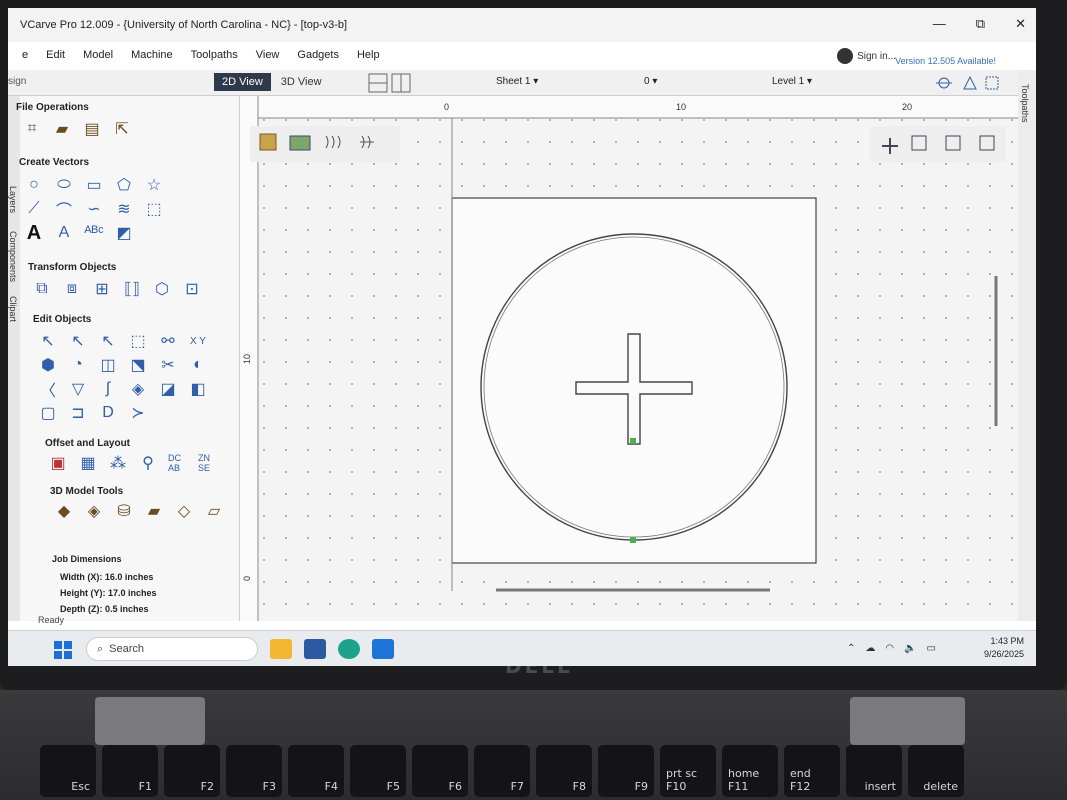 The height and width of the screenshot is (800, 1067). Describe the element at coordinates (168, 341) in the screenshot. I see `node-link-icon: ⚯` at that location.